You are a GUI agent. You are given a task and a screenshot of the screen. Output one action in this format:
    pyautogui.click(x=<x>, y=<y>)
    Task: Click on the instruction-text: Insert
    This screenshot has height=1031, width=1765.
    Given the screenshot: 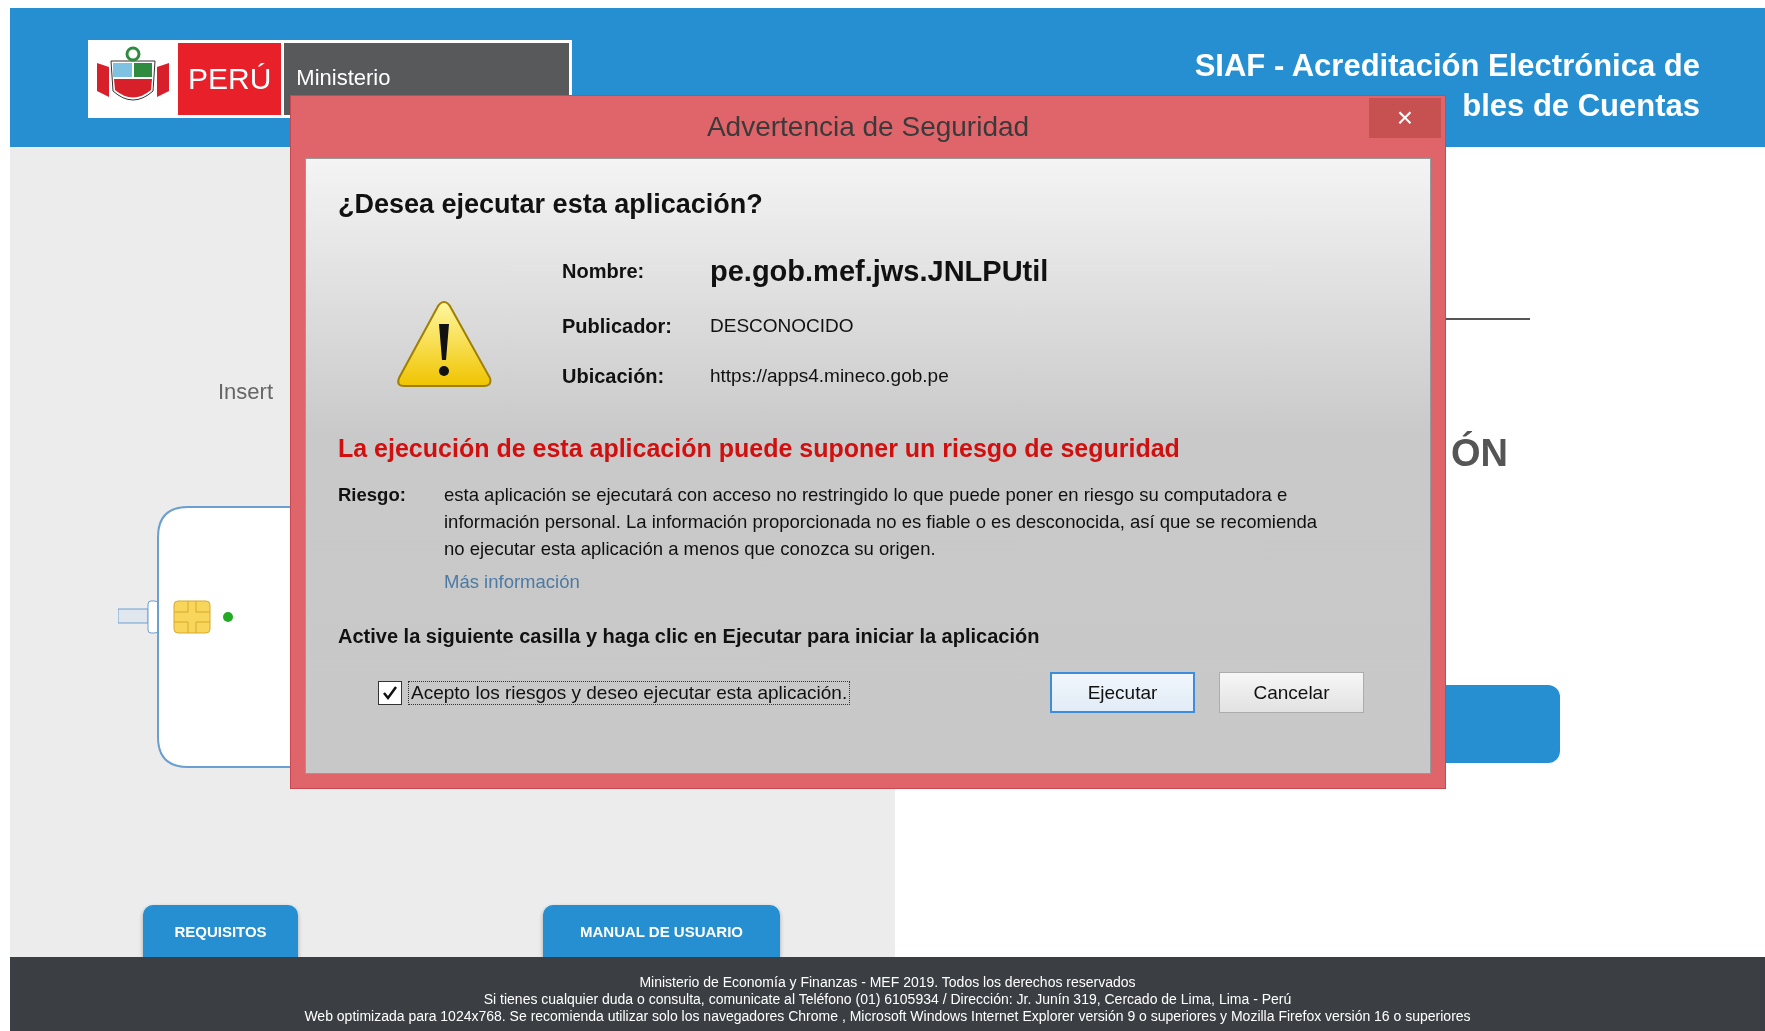 What is the action you would take?
    pyautogui.click(x=246, y=392)
    